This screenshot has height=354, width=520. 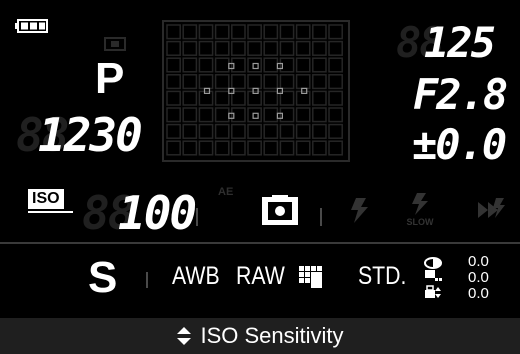 I want to click on drive-mode-s: S, so click(x=102, y=278).